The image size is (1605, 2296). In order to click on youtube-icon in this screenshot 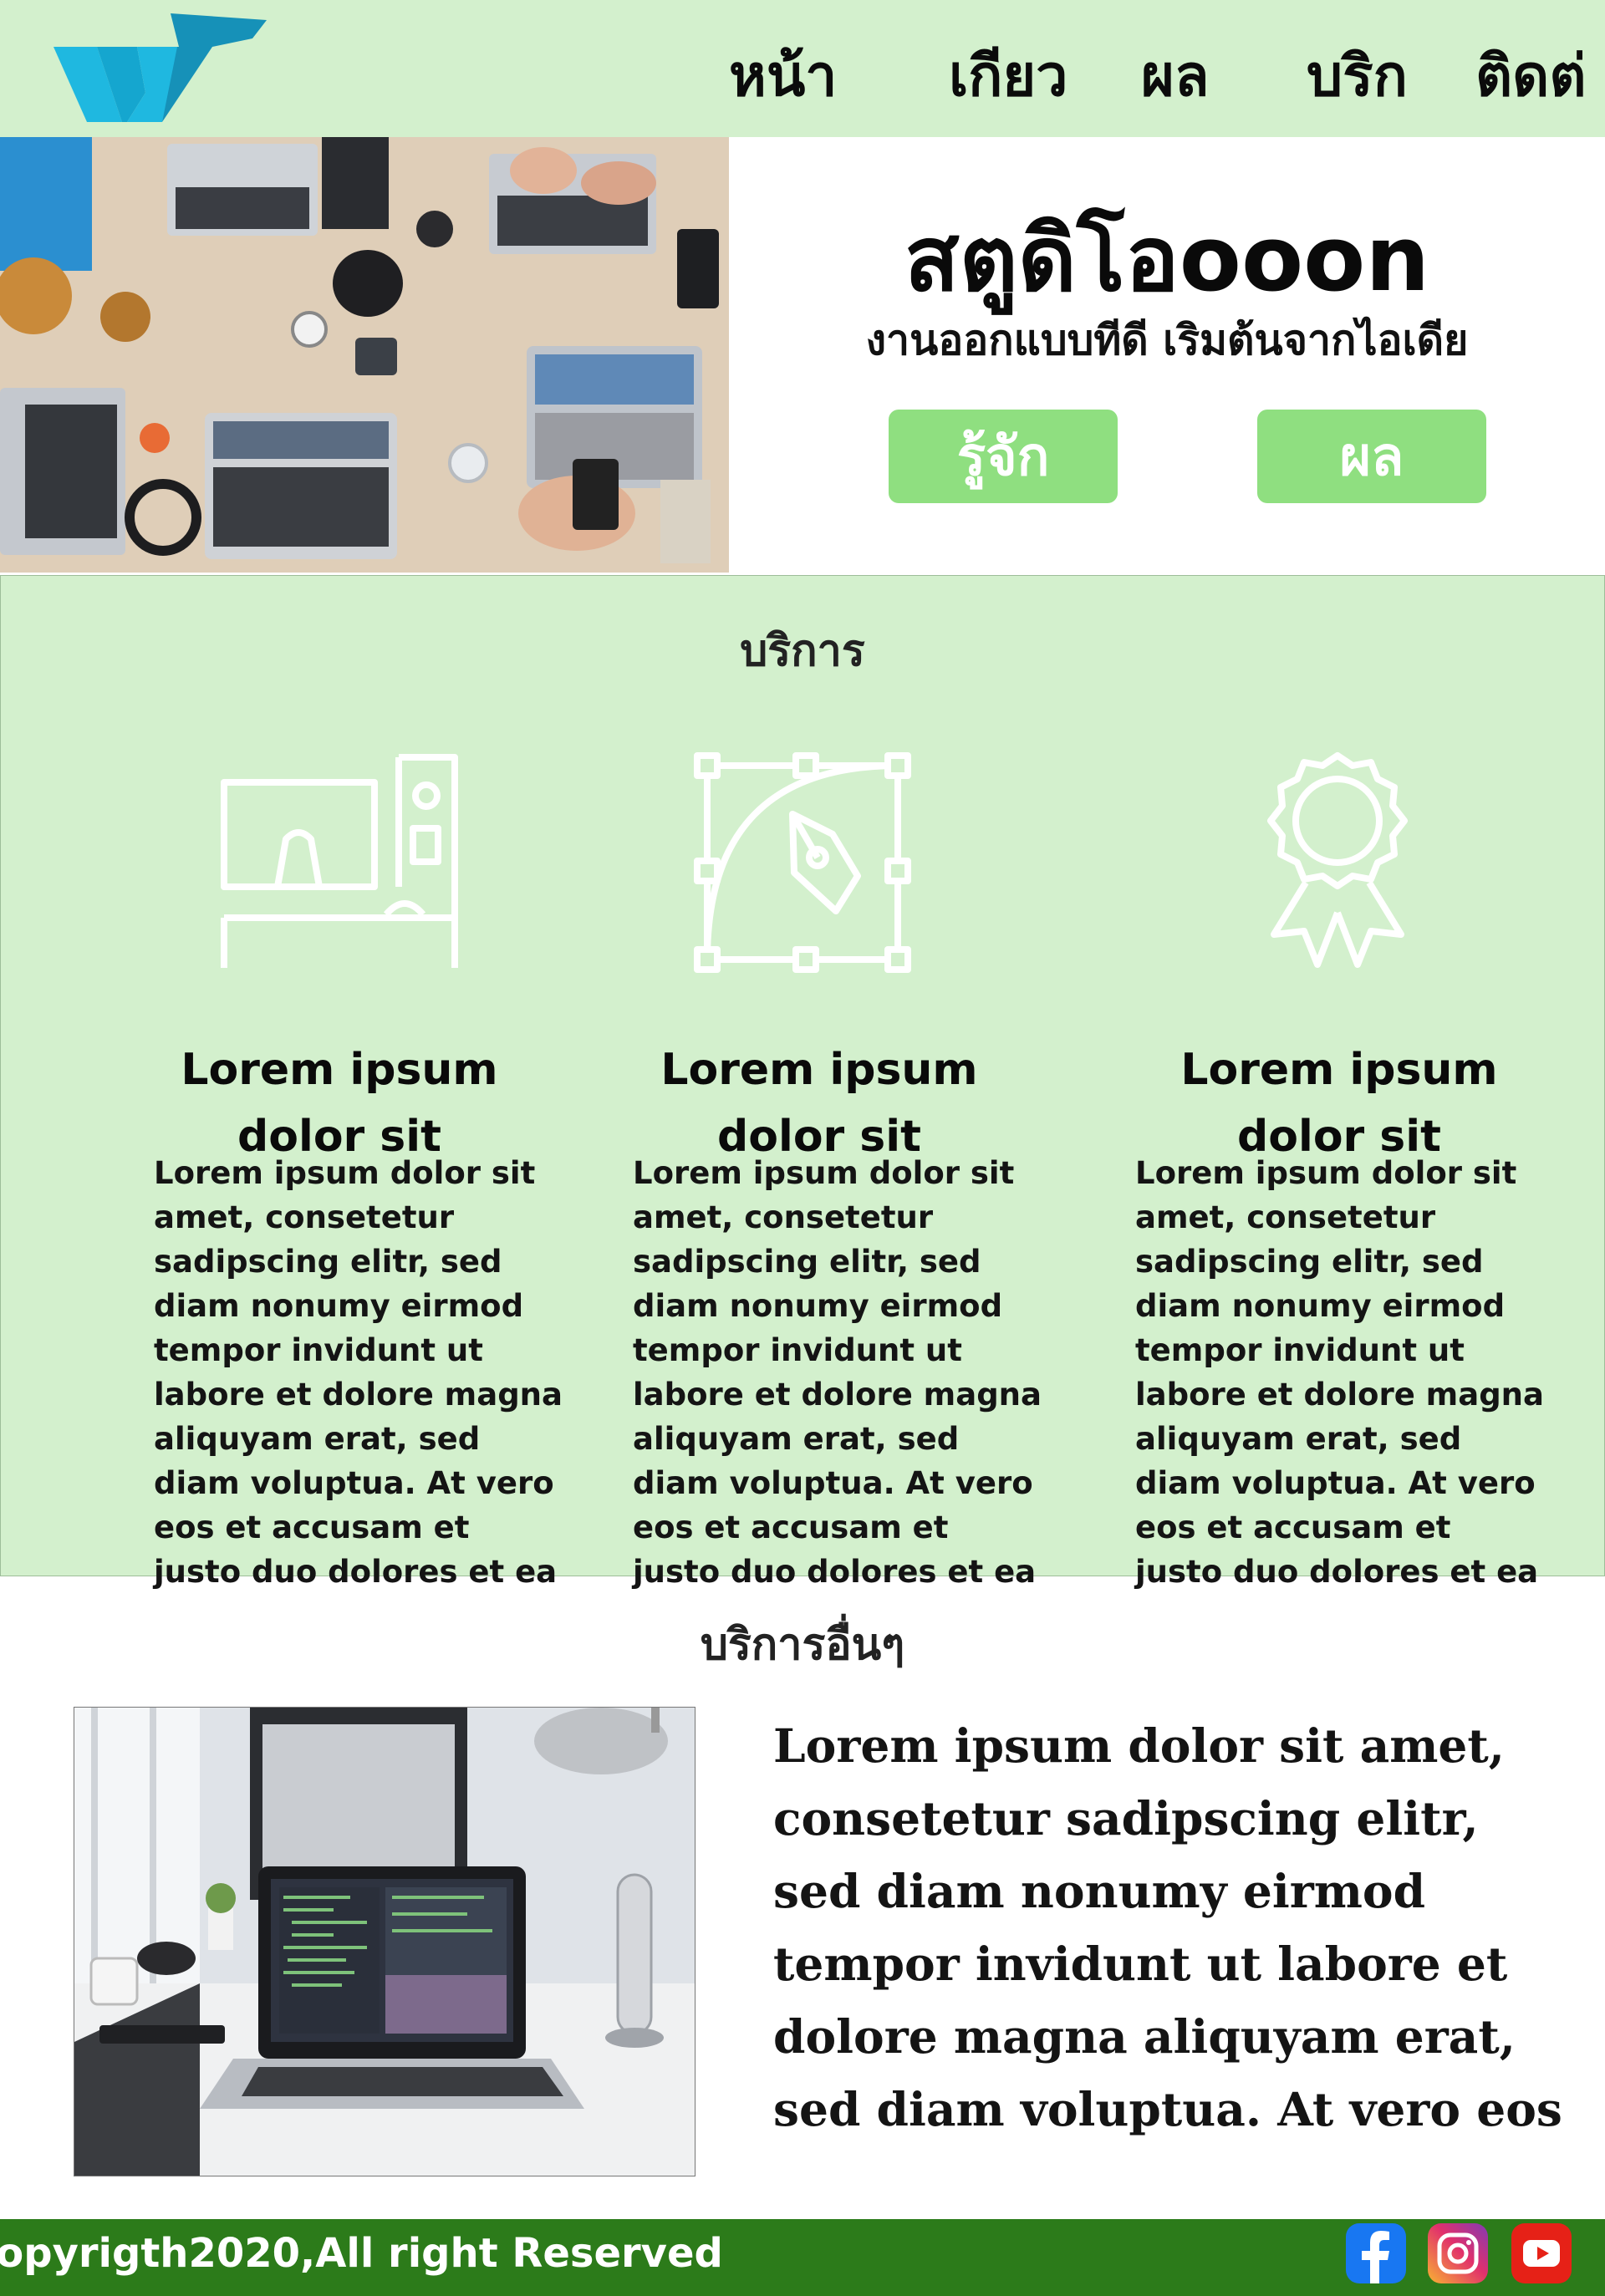, I will do `click(1541, 2253)`.